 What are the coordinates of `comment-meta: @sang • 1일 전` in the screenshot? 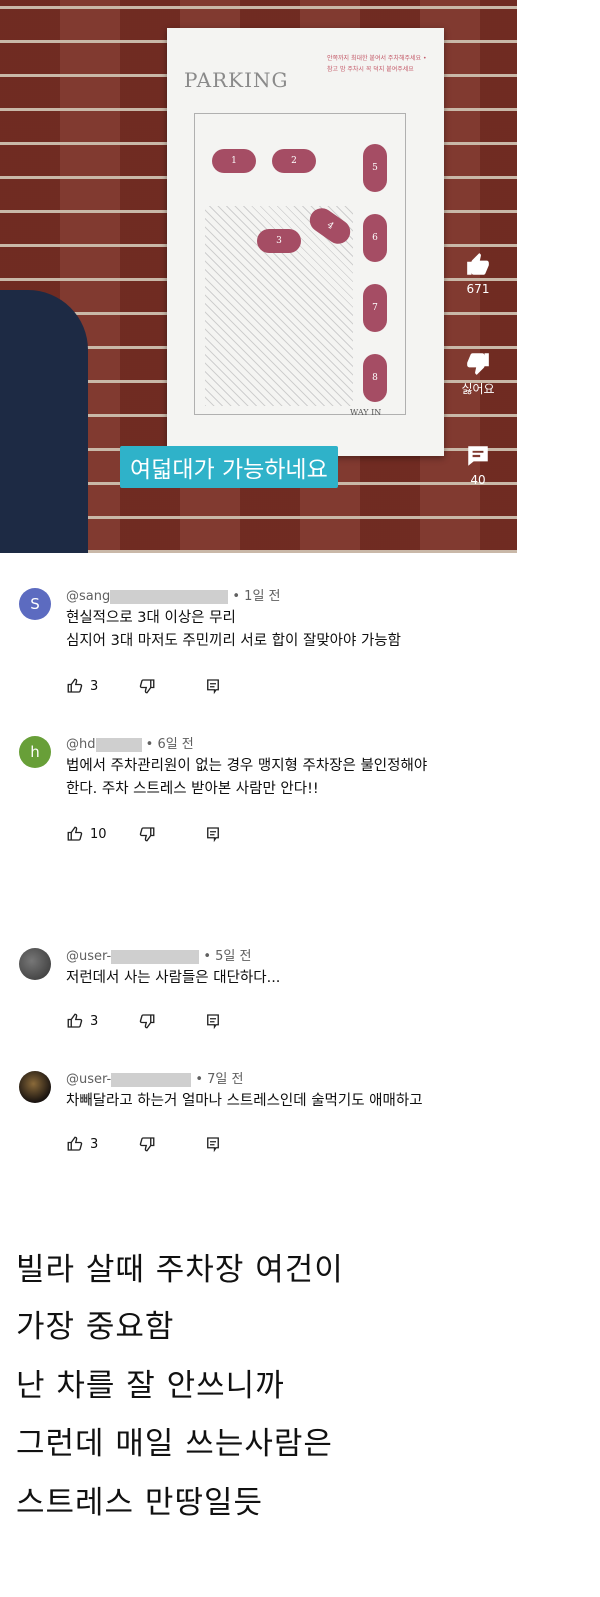 It's located at (173, 594).